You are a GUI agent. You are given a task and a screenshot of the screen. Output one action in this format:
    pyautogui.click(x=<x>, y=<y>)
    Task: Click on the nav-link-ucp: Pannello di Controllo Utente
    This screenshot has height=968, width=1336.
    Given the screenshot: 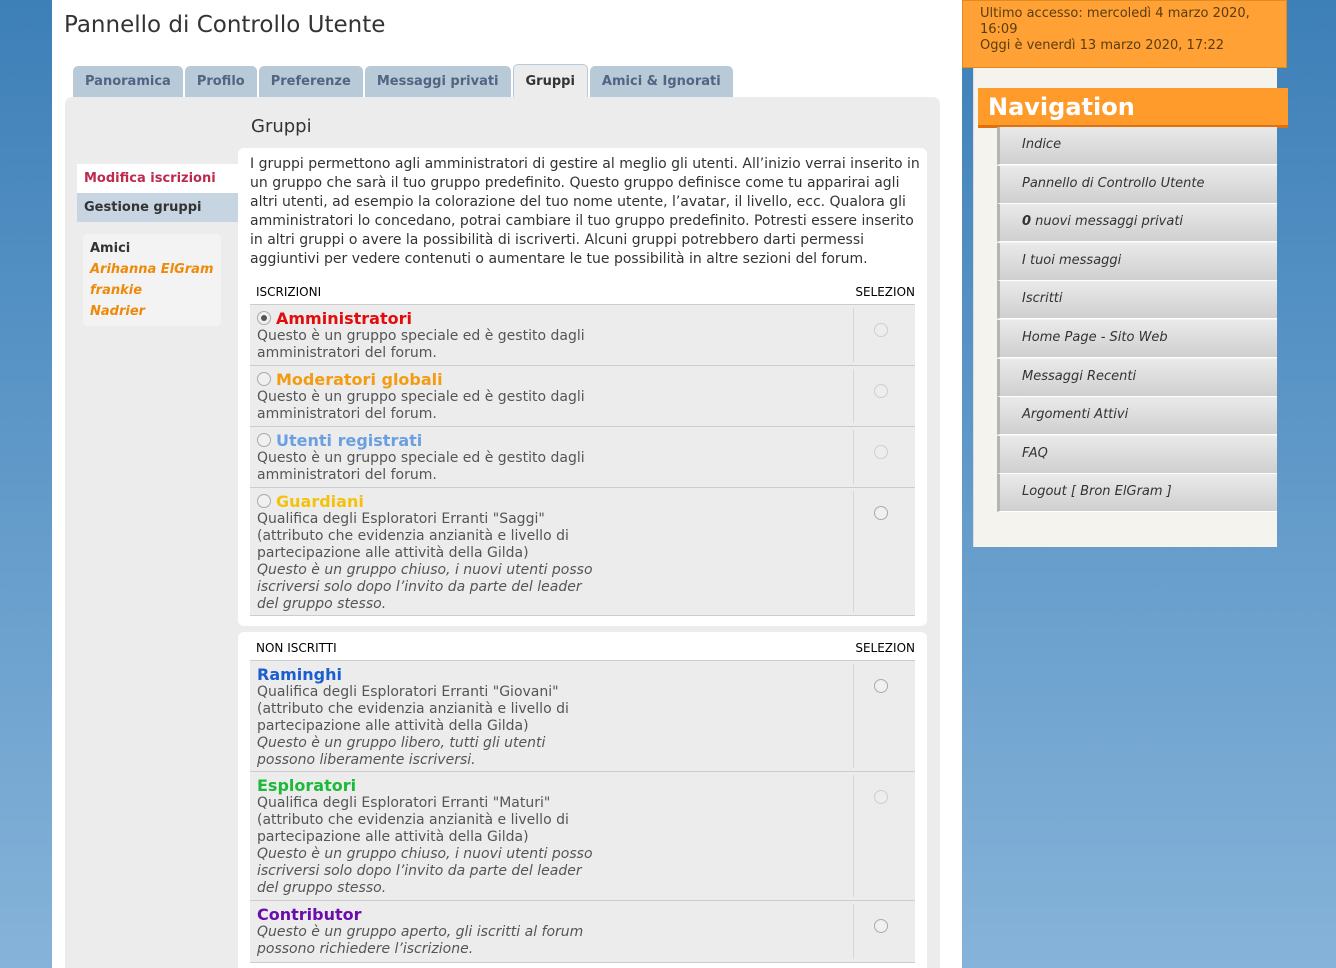 What is the action you would take?
    pyautogui.click(x=1137, y=184)
    